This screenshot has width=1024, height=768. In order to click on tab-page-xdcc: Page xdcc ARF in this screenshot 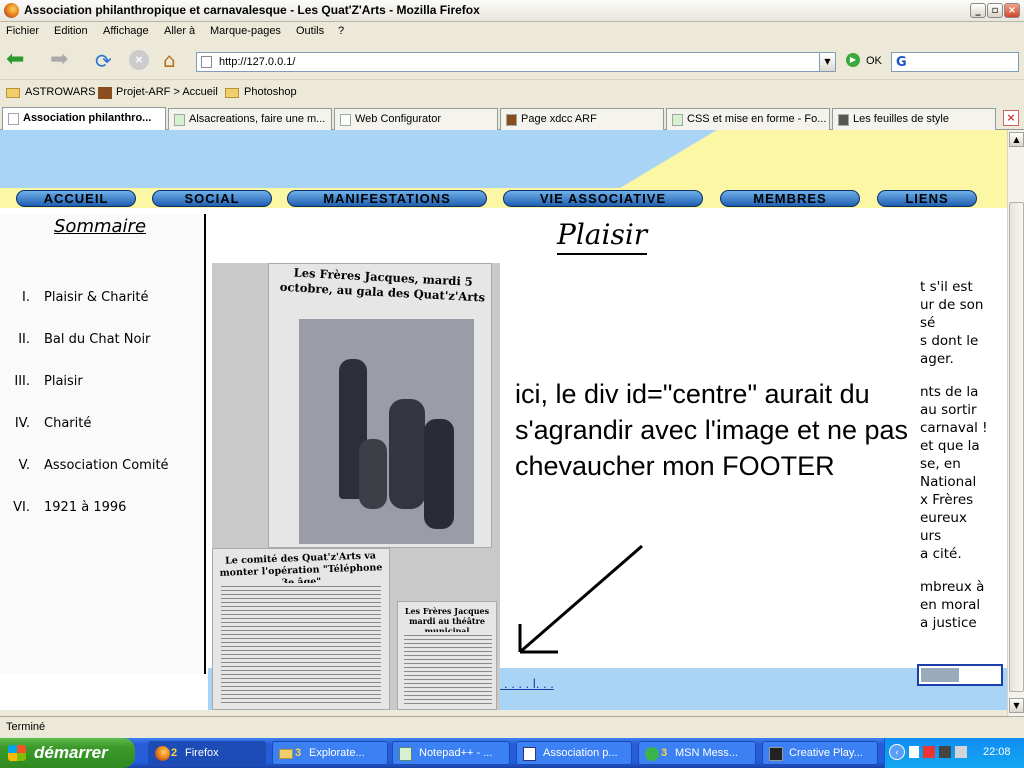, I will do `click(582, 119)`.